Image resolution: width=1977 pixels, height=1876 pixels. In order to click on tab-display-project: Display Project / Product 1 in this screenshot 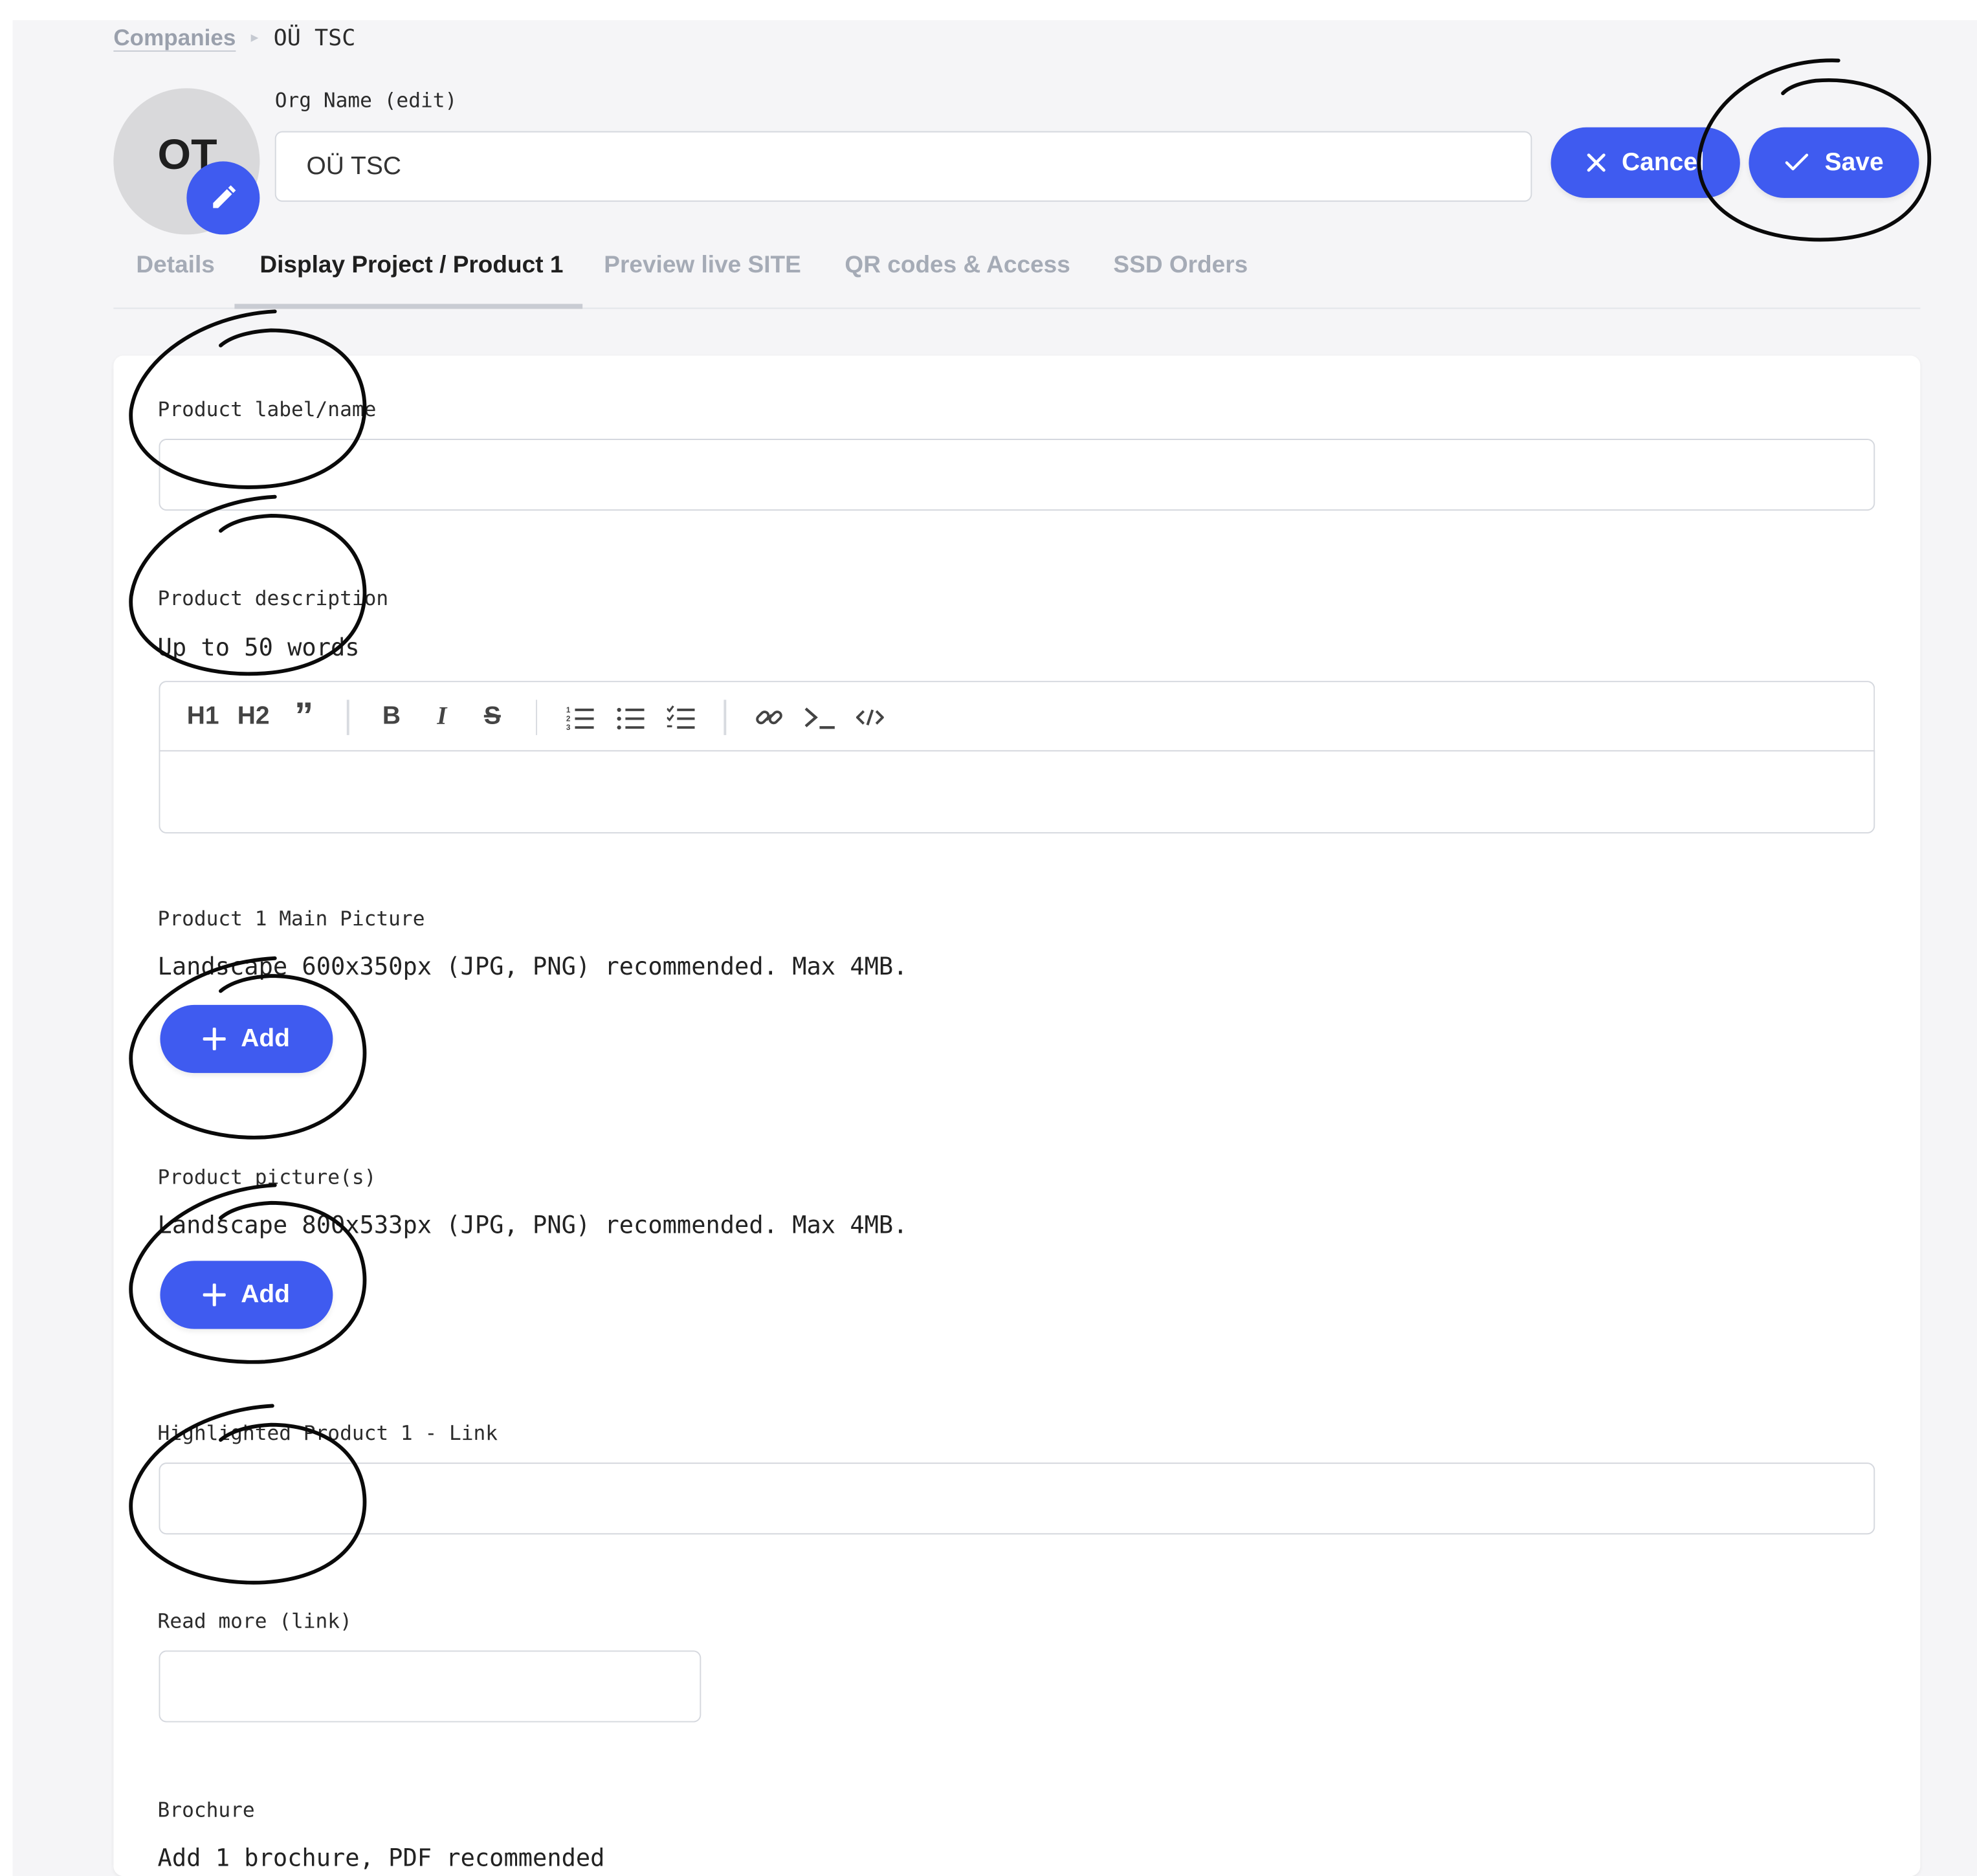, I will do `click(411, 266)`.